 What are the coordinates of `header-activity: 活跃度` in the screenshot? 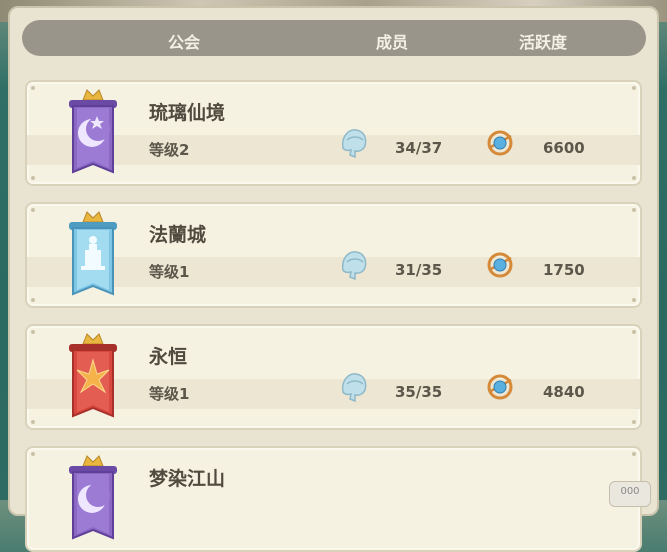 It's located at (543, 42).